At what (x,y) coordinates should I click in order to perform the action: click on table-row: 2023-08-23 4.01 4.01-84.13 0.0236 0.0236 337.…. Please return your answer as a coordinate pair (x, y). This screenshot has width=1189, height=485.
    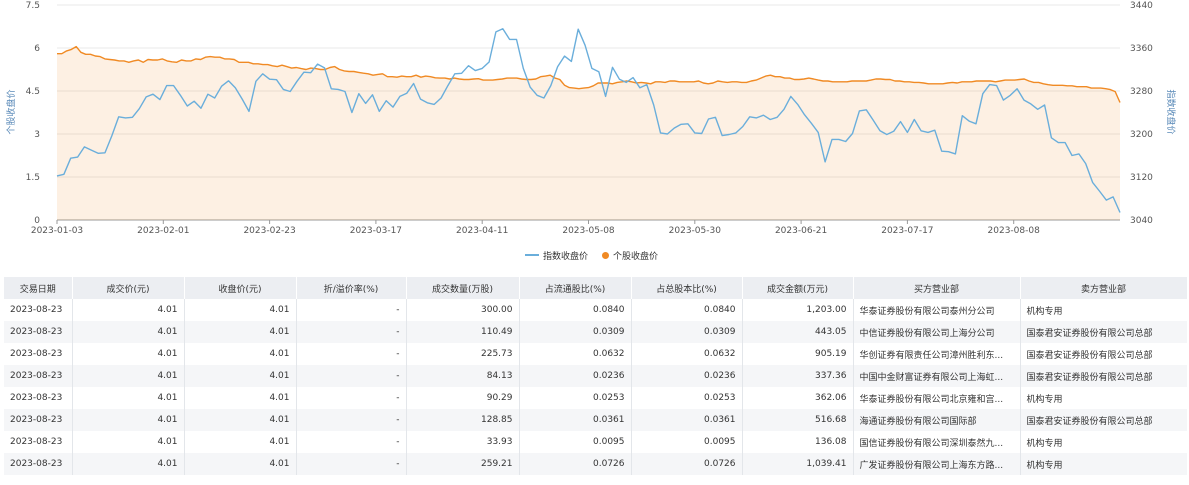
    Looking at the image, I should click on (595, 376).